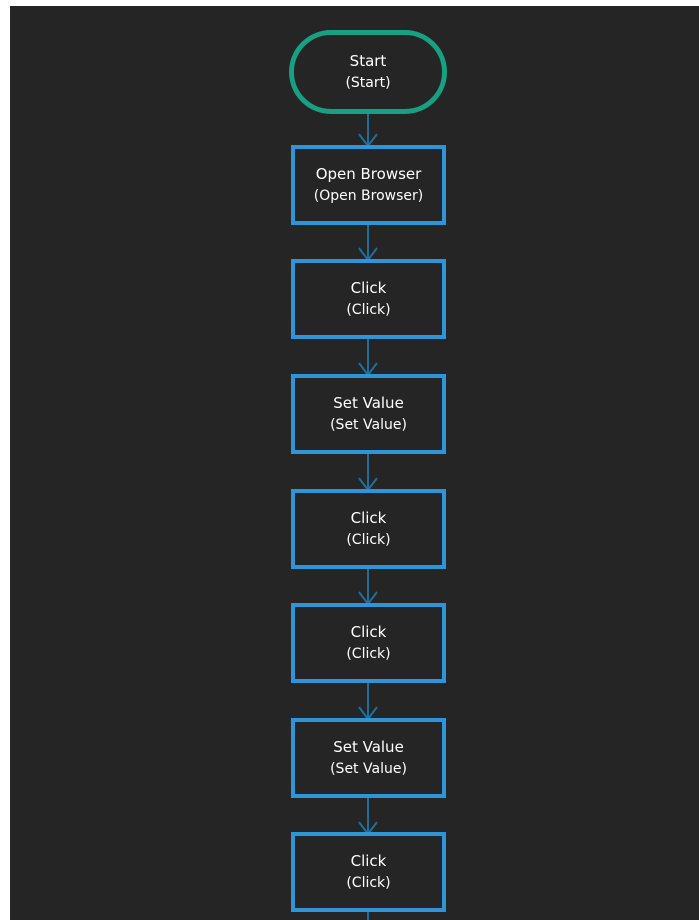  I want to click on step-label: Open Browser, so click(368, 174).